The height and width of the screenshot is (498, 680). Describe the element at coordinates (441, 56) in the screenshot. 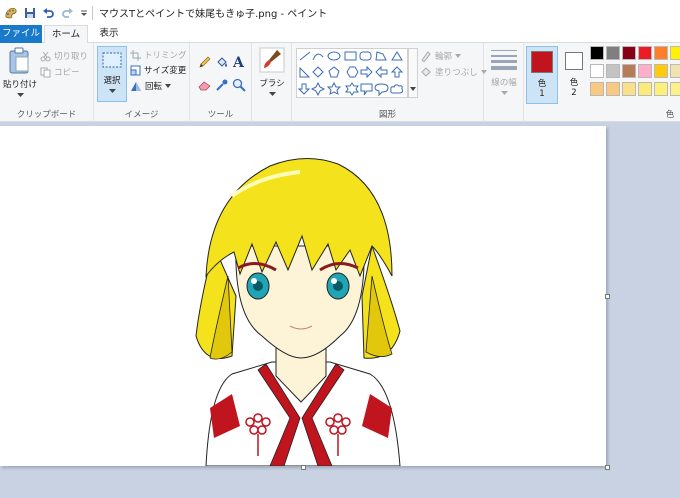

I see `outline-button: 輪郭` at that location.